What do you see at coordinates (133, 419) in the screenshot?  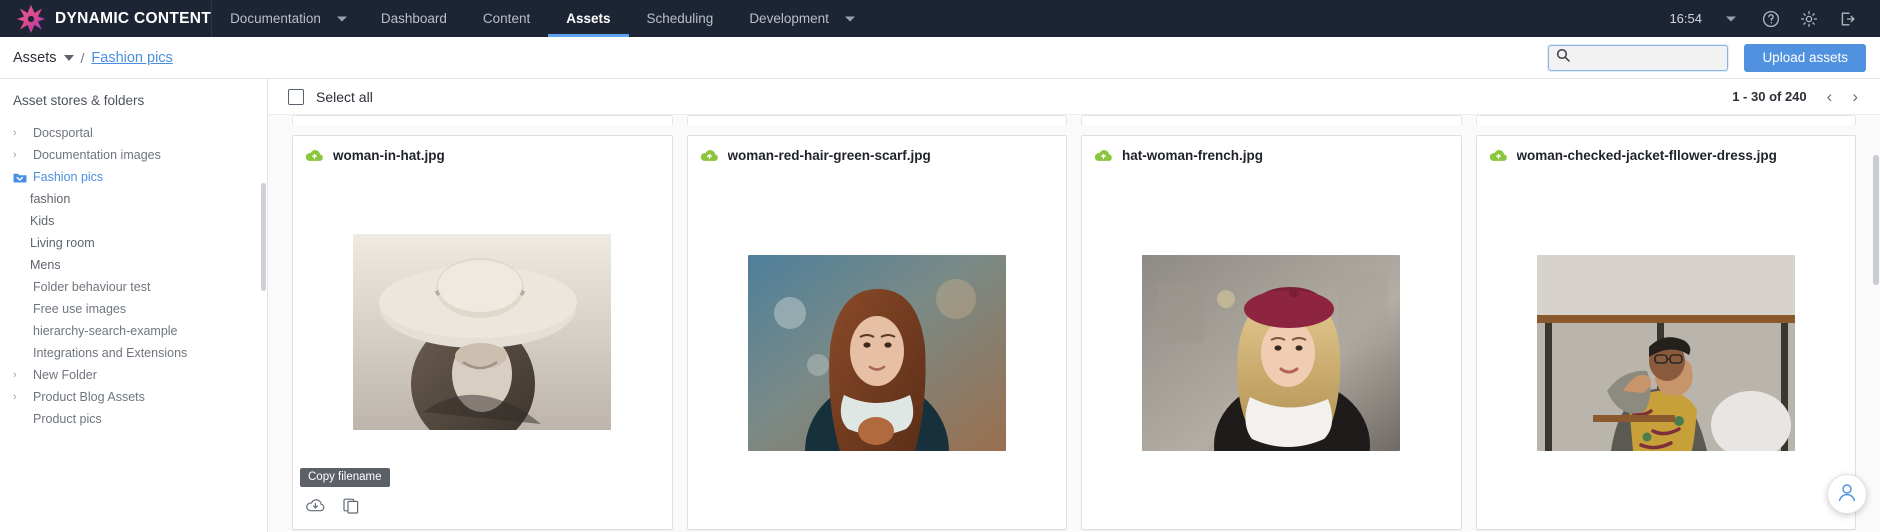 I see `sidebar-item-product-pics: Product pics` at bounding box center [133, 419].